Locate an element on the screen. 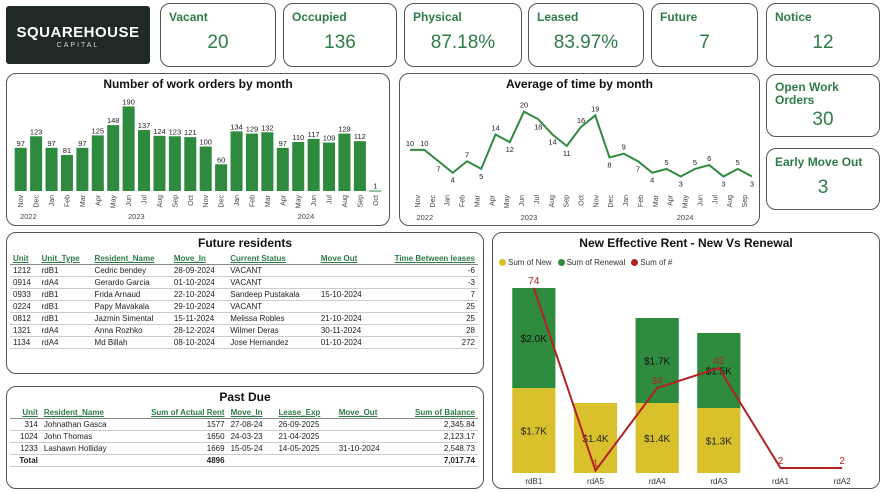 Image resolution: width=886 pixels, height=493 pixels. kpi-leased: Leased 83.97% is located at coordinates (586, 35).